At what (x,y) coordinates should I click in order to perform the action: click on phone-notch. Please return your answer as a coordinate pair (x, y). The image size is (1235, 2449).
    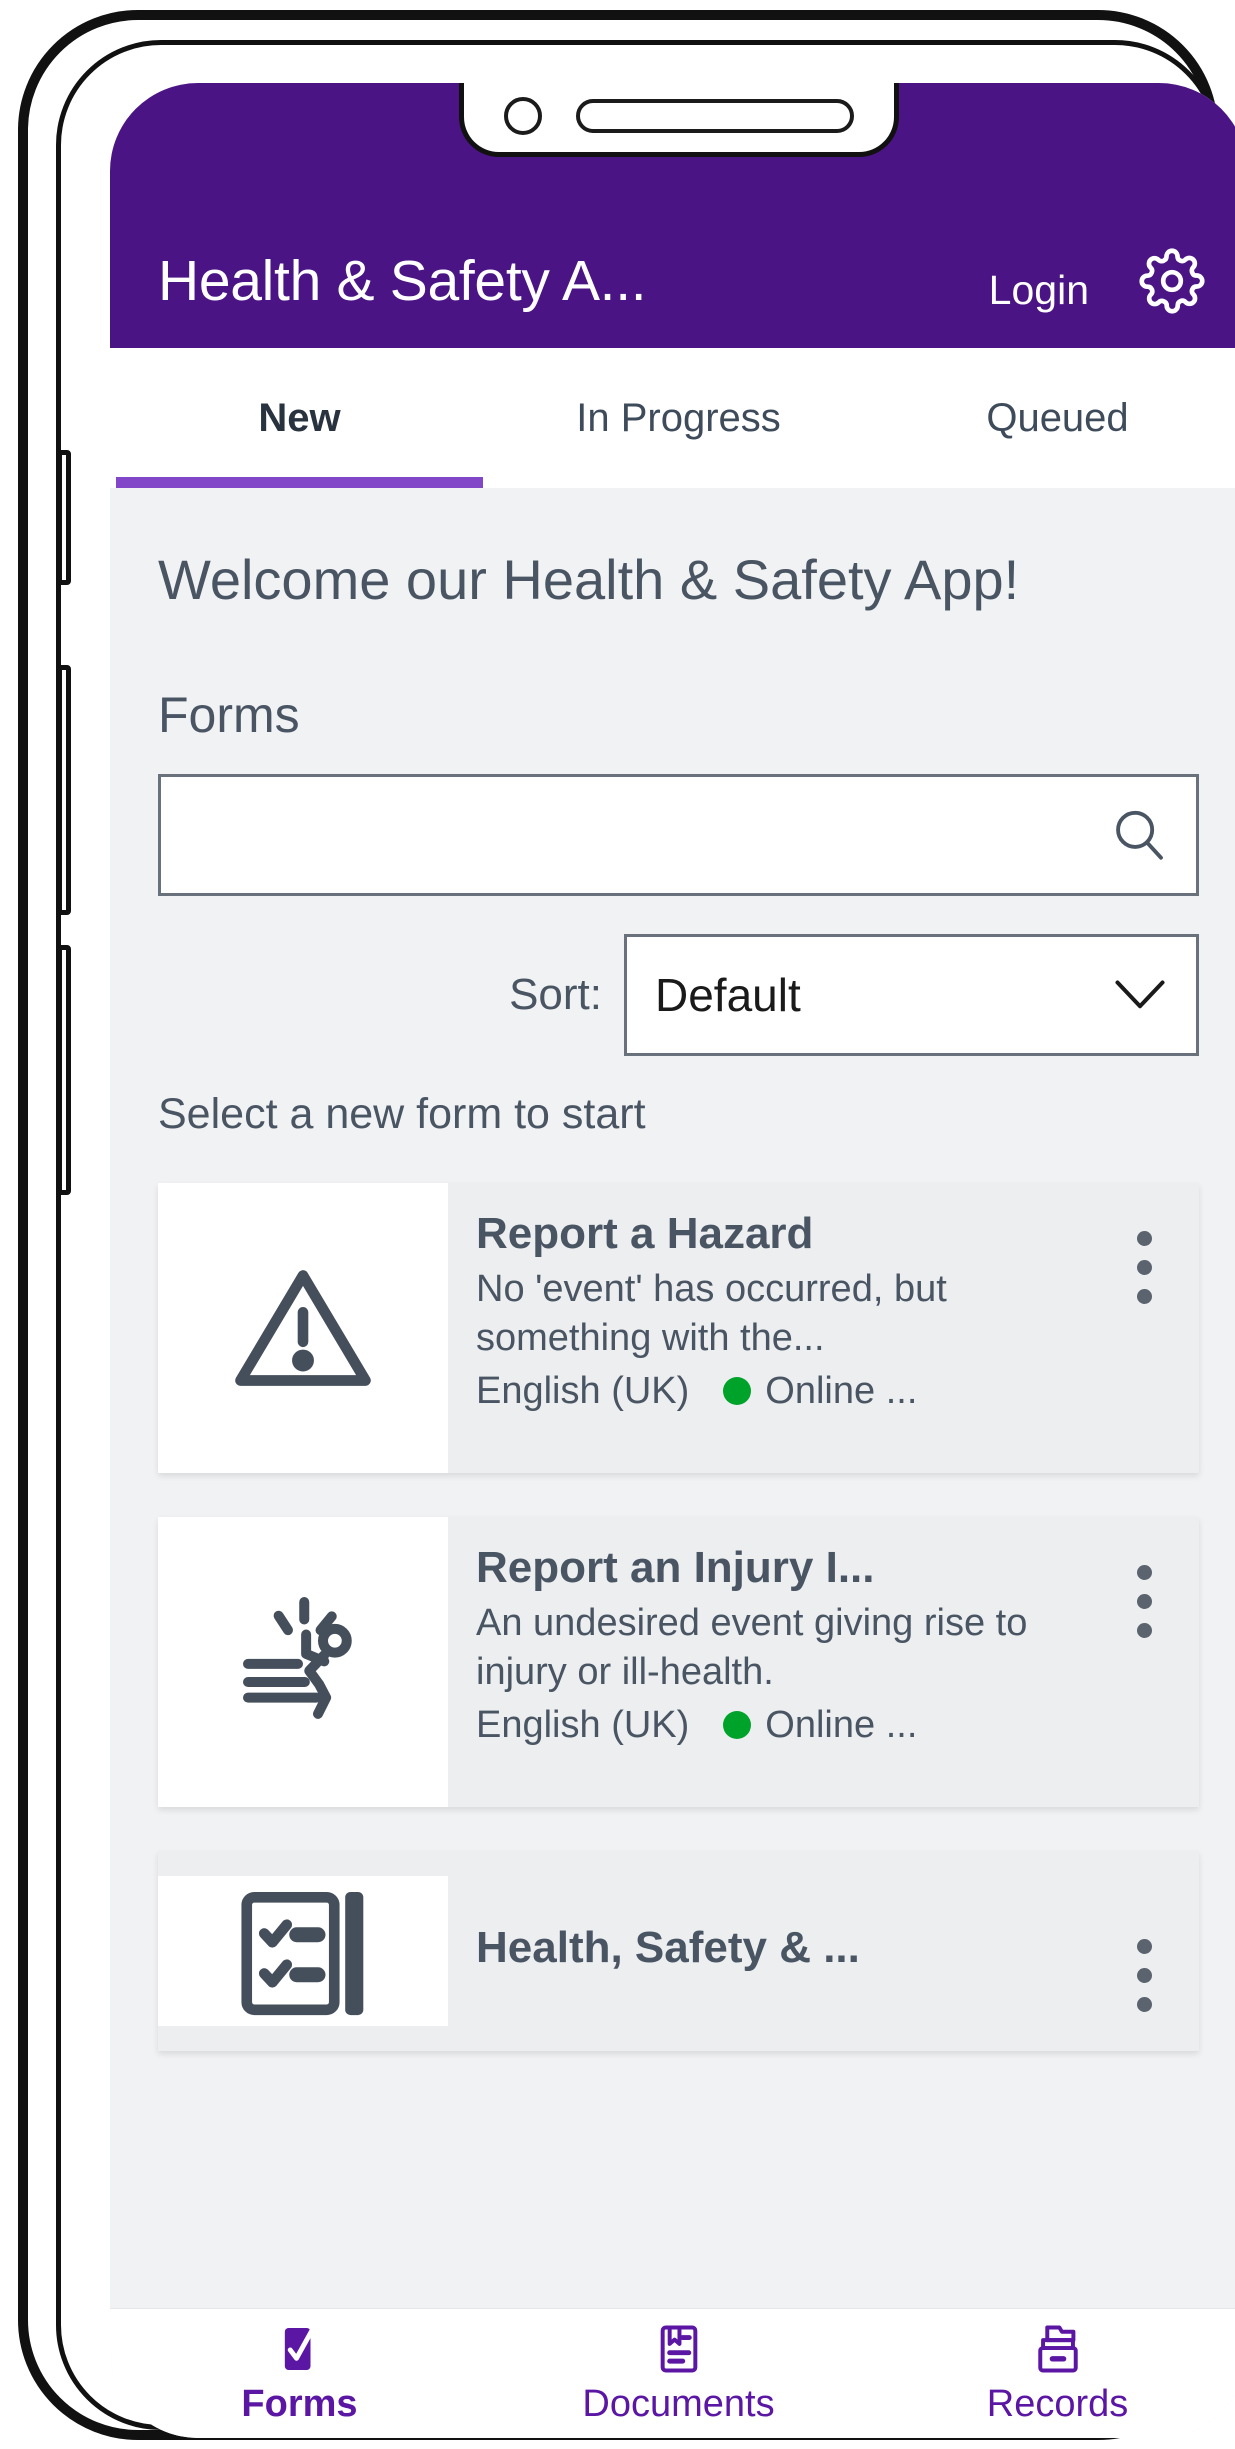
    Looking at the image, I should click on (678, 120).